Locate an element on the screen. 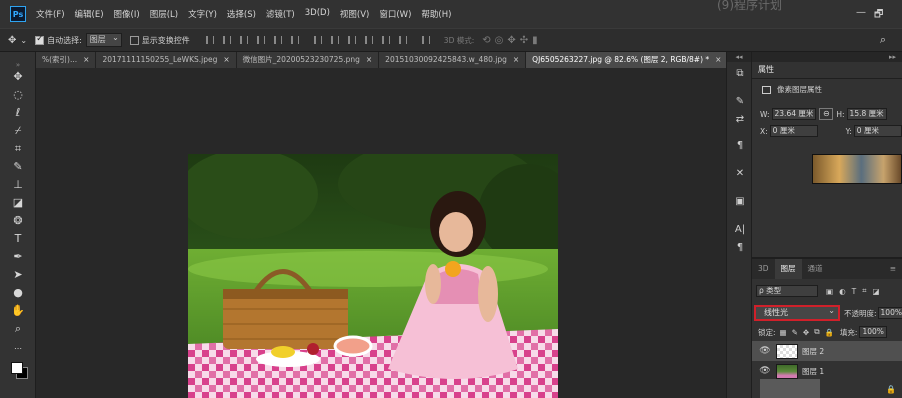 This screenshot has width=902, height=398. zoom-tool-icon: ⌕ is located at coordinates (18, 329).